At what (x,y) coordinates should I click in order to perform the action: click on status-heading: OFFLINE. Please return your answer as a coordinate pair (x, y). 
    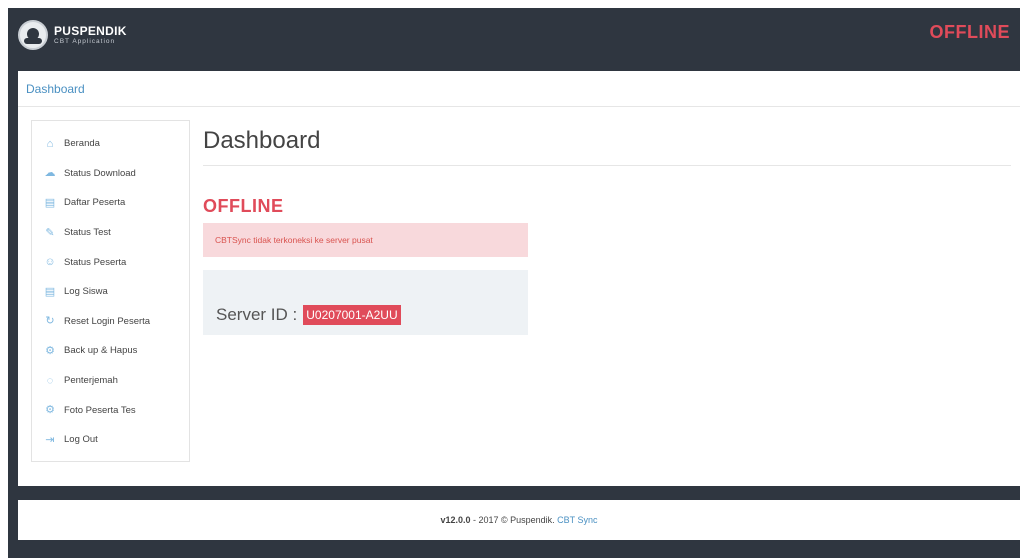
    Looking at the image, I should click on (243, 206).